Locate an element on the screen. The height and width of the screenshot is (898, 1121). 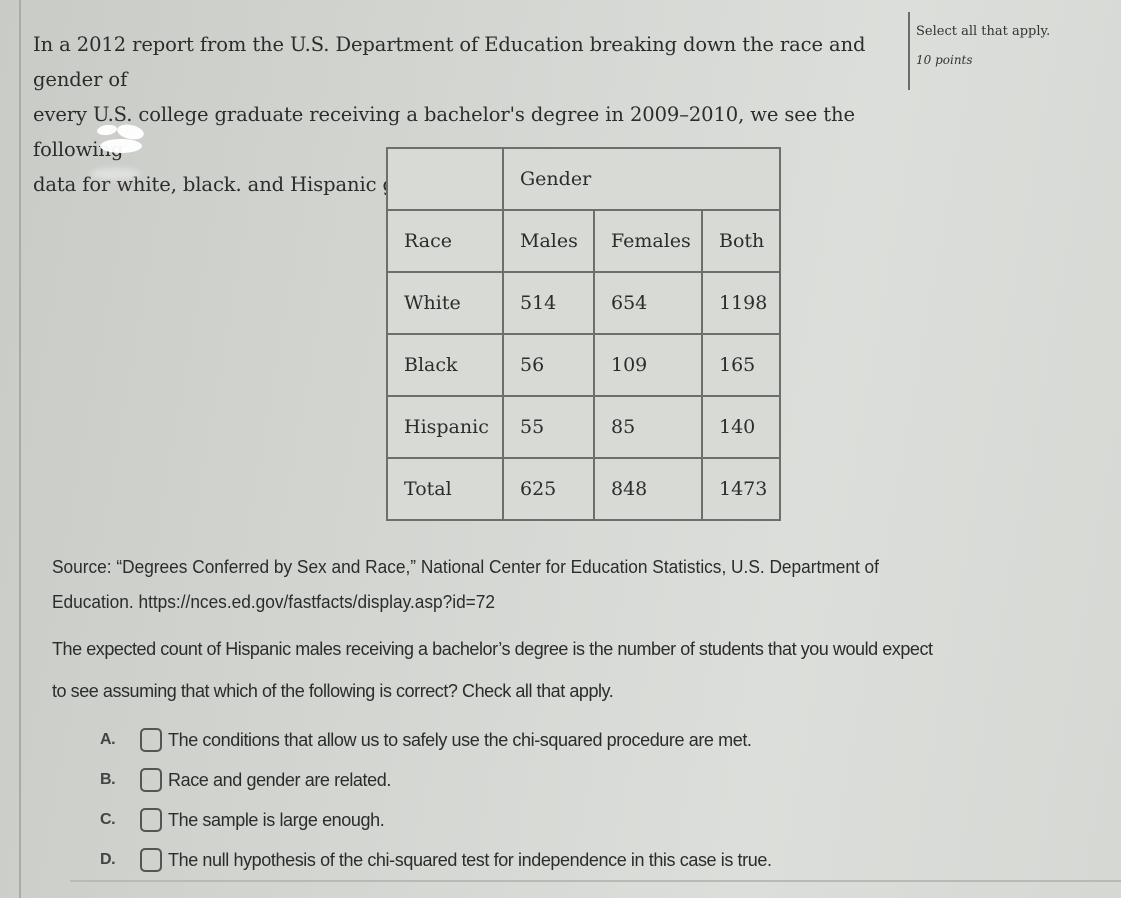
select-all-instruction: Select all that apply. is located at coordinates (983, 31).